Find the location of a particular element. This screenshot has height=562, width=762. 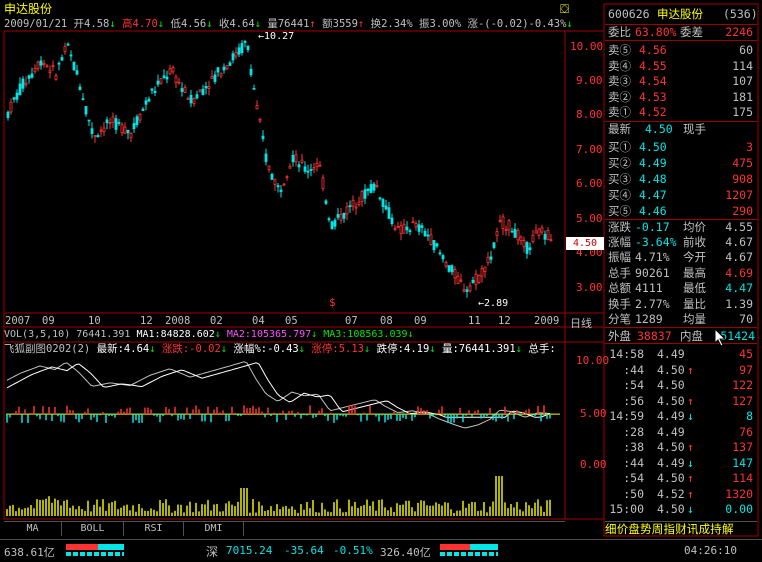

price-axis-label: 9.00 is located at coordinates (589, 80).